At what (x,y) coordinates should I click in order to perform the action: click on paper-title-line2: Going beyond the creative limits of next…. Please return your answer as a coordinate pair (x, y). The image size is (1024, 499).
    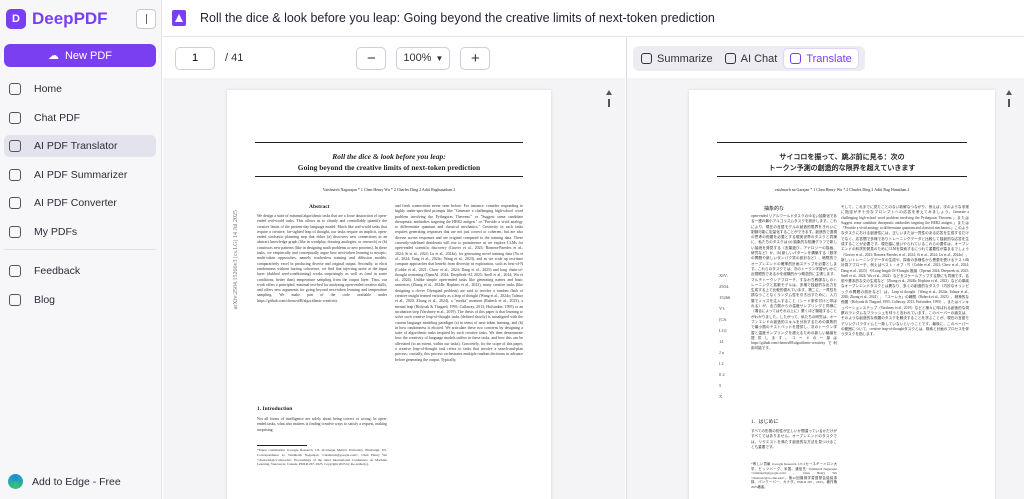
    Looking at the image, I should click on (389, 167).